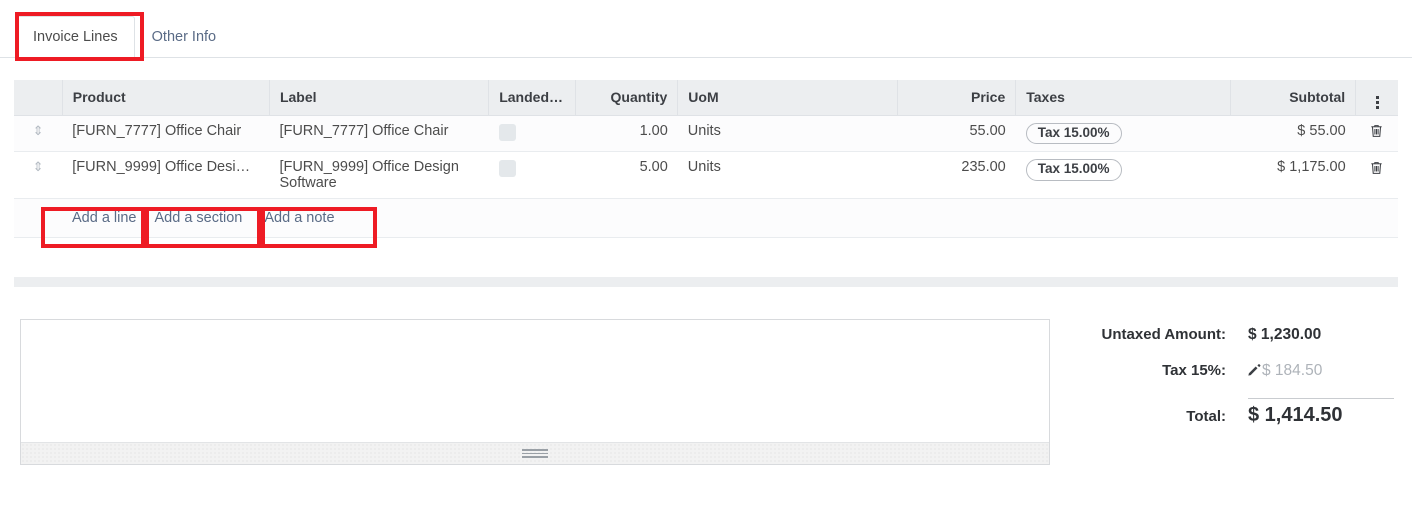  I want to click on add-a-section-button: Add a section, so click(199, 218).